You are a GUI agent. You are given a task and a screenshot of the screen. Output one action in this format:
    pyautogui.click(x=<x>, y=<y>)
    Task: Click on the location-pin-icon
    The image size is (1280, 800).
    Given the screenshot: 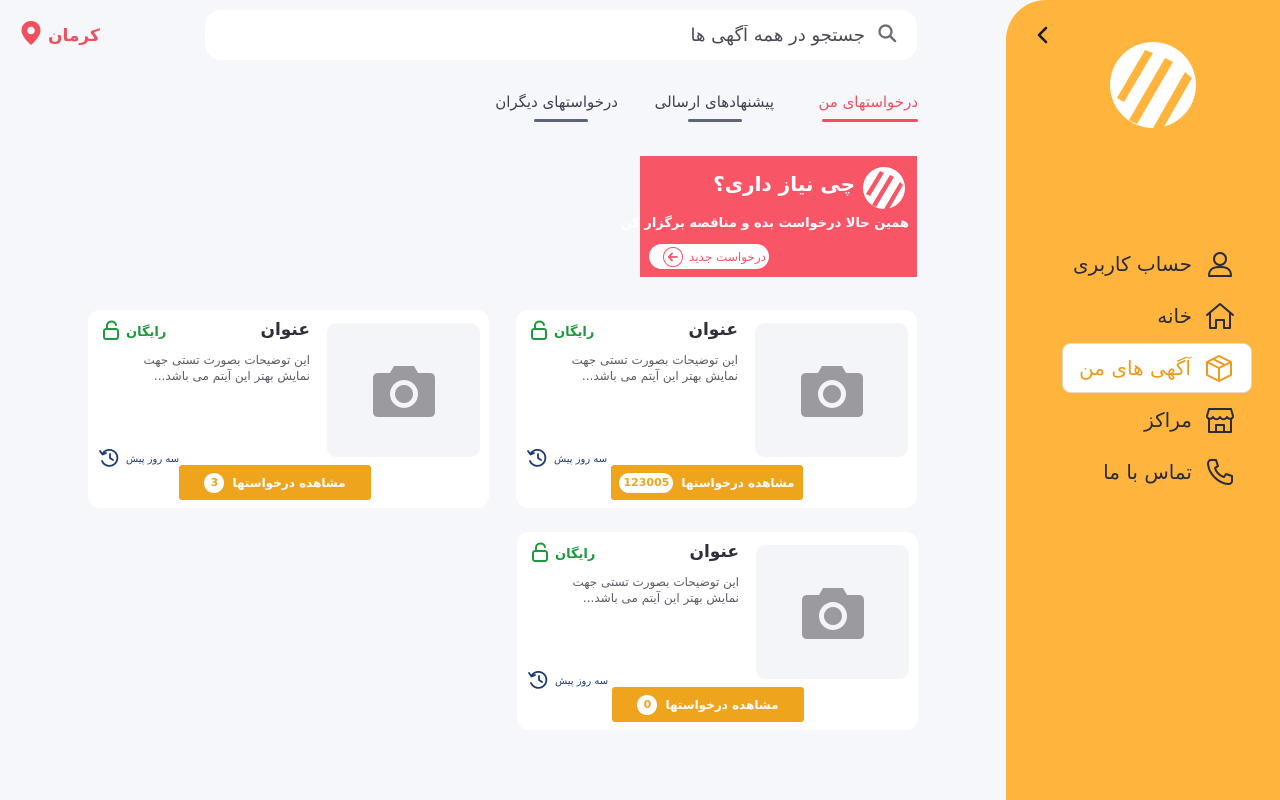 What is the action you would take?
    pyautogui.click(x=31, y=35)
    